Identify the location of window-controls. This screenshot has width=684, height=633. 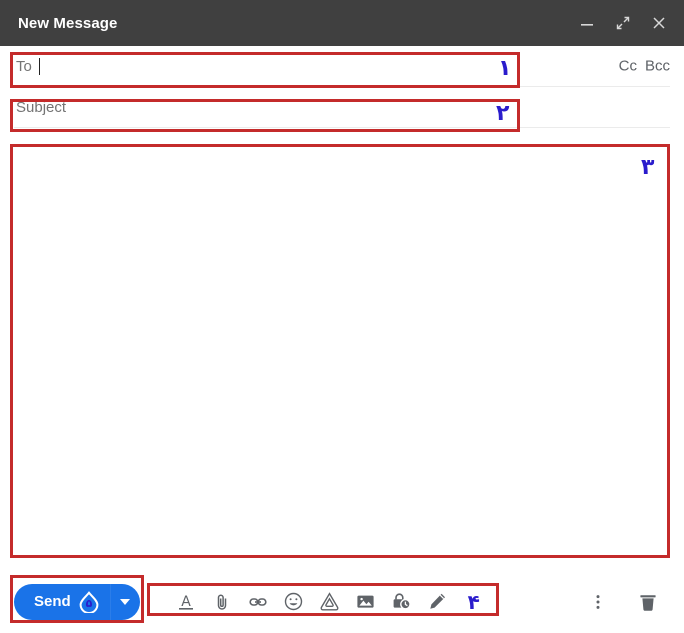
(623, 23).